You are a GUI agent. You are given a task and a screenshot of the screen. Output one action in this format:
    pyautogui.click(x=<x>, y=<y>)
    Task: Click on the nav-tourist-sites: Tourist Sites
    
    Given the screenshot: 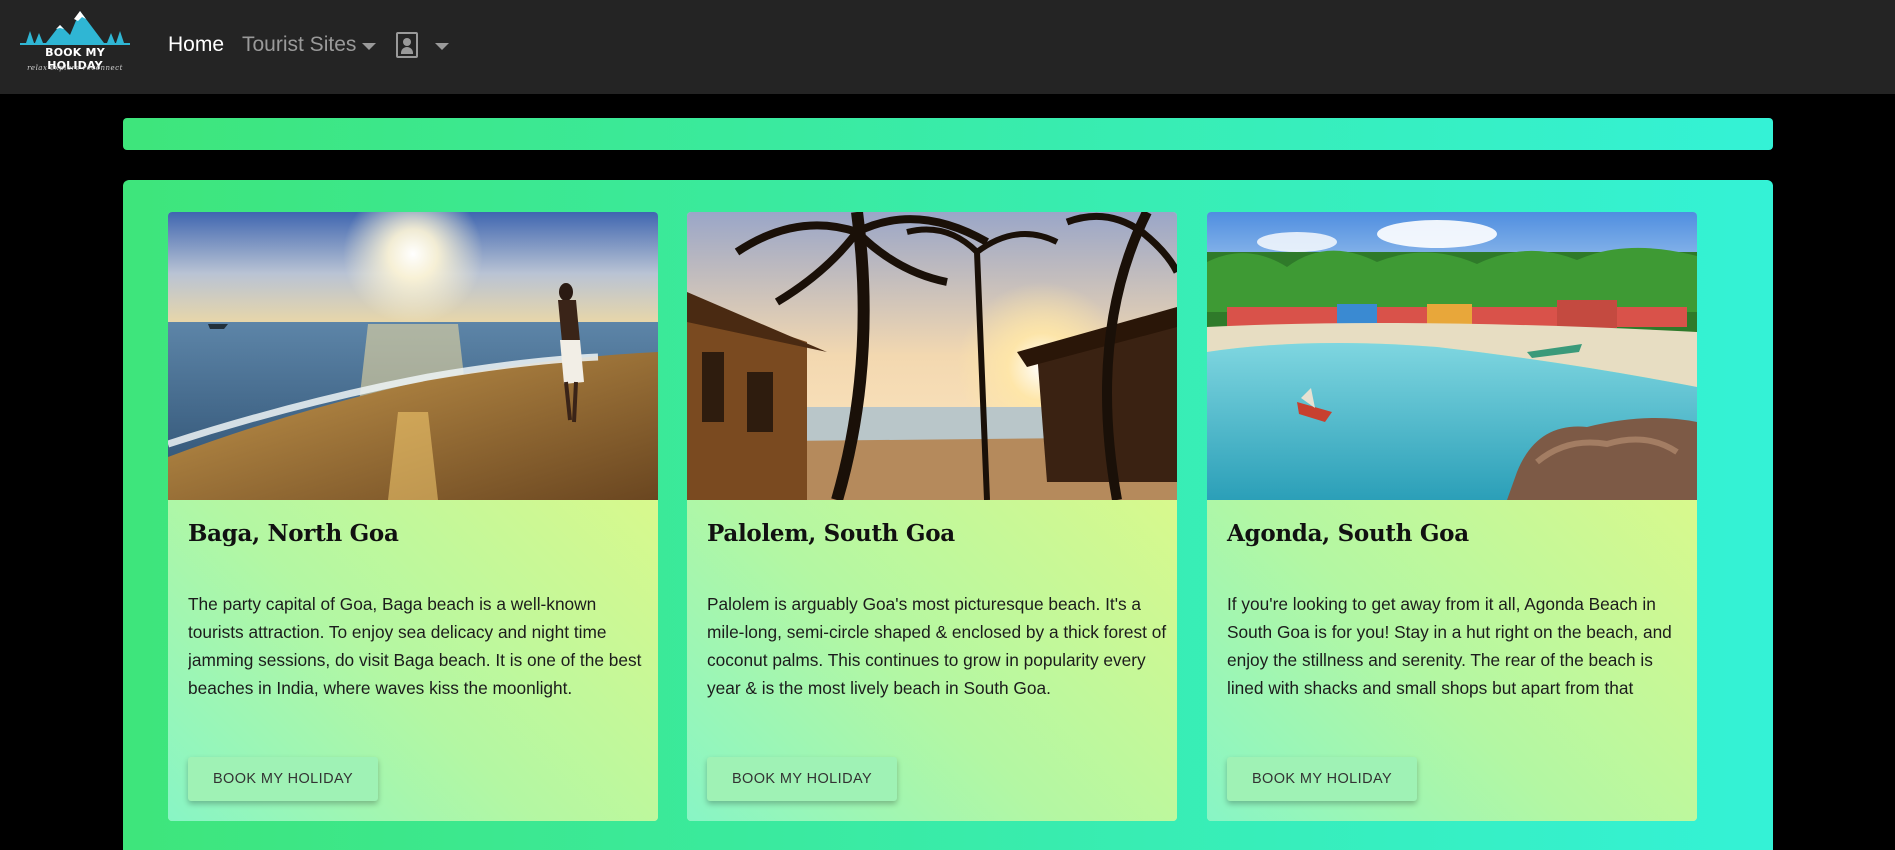 What is the action you would take?
    pyautogui.click(x=299, y=45)
    